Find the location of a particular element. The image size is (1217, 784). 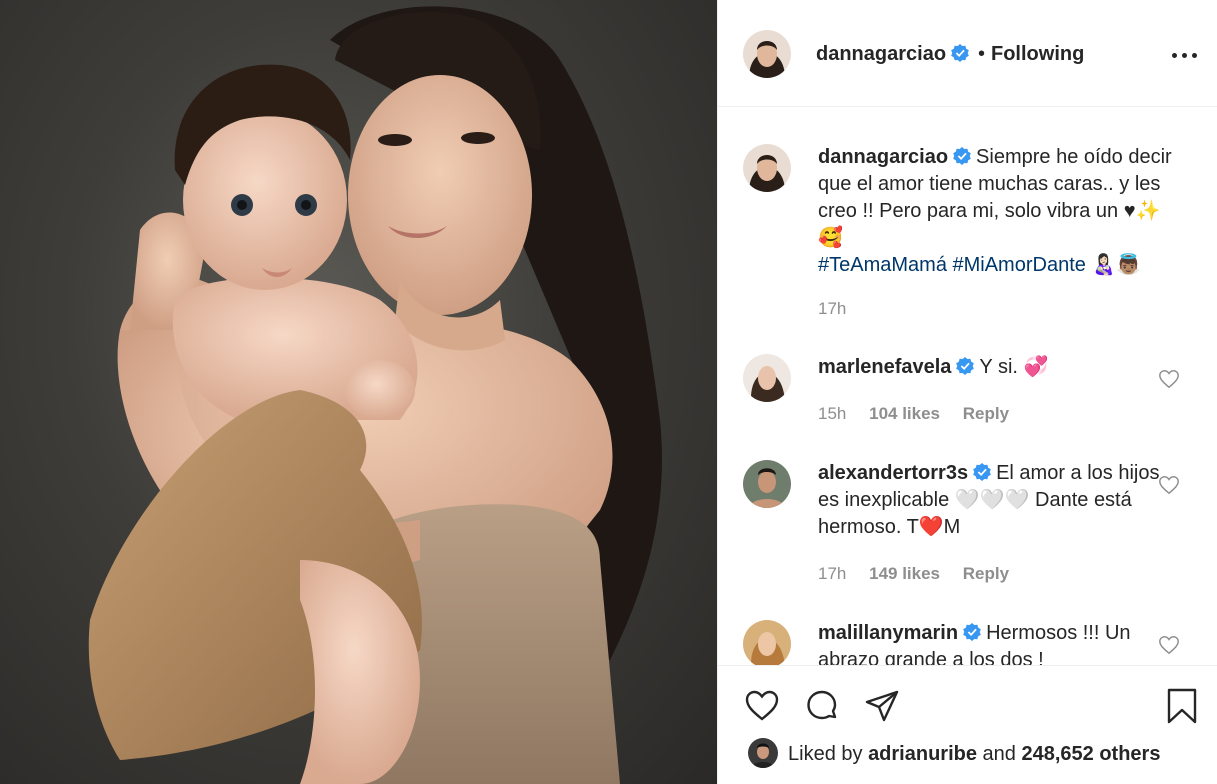

more-icon is located at coordinates (1185, 55).